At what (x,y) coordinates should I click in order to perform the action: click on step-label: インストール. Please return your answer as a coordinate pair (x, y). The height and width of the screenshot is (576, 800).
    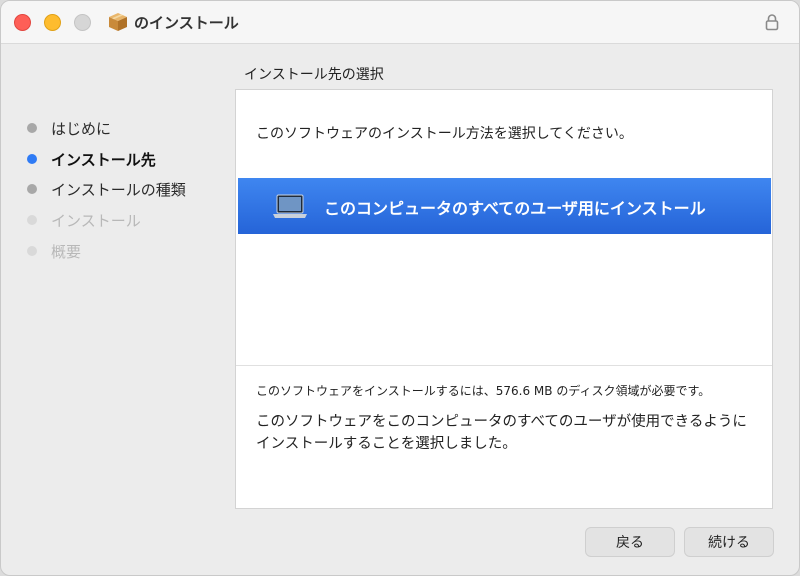
    Looking at the image, I should click on (96, 220).